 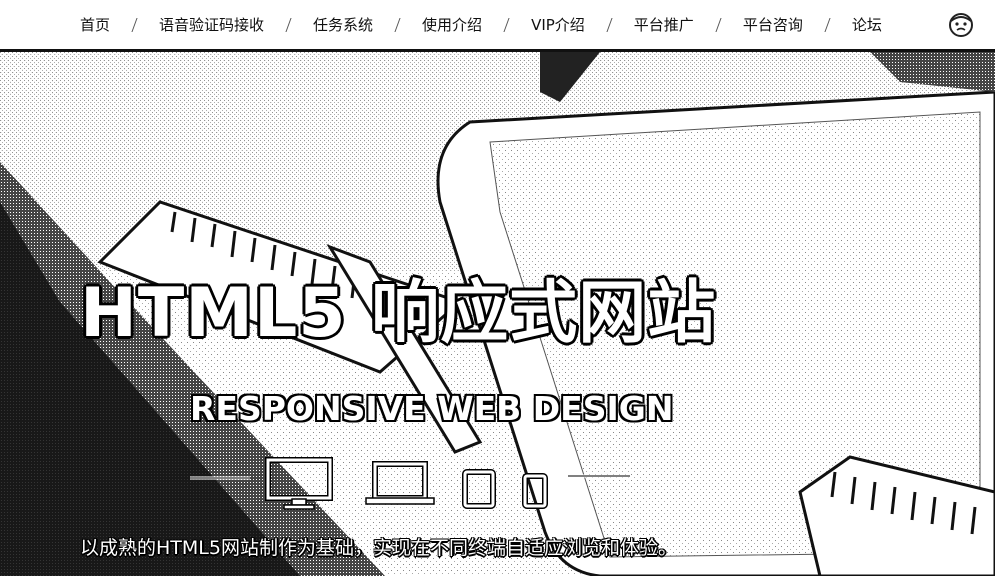 I want to click on hero-title: HTML5 响应式网站, so click(x=398, y=313).